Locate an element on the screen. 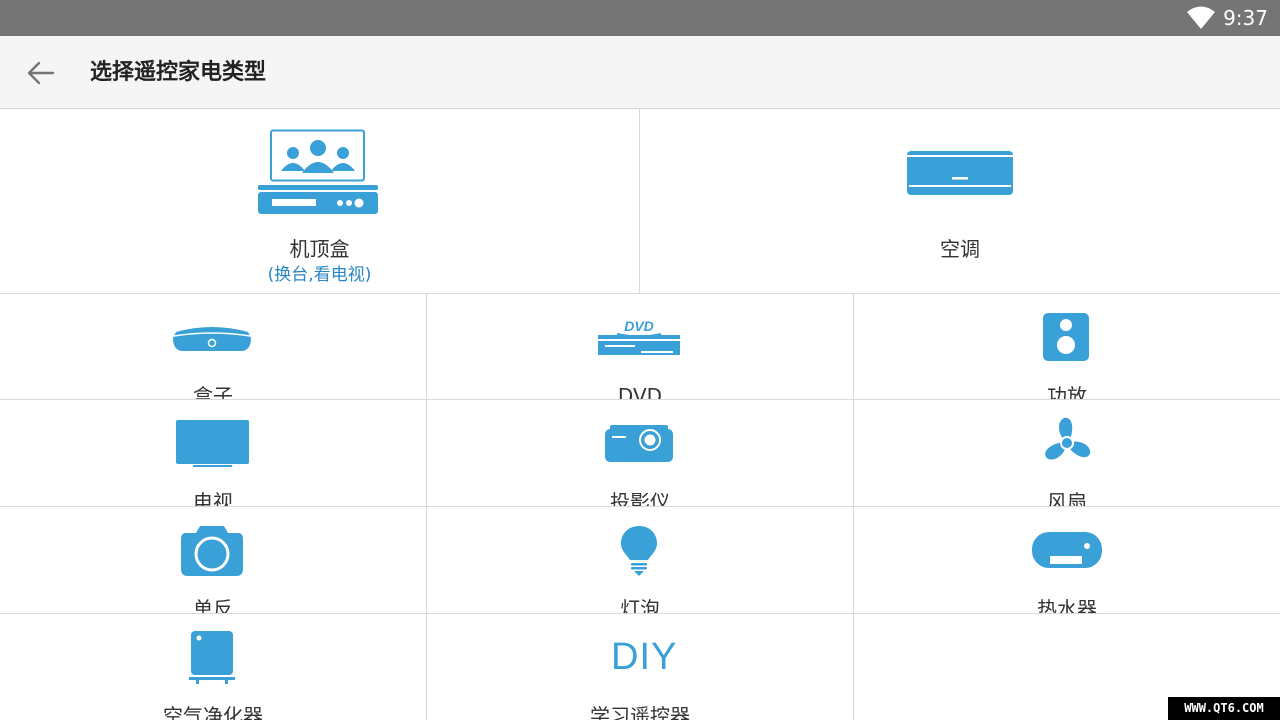 Image resolution: width=1280 pixels, height=720 pixels. device-light-bulb: 灯泡 is located at coordinates (640, 560).